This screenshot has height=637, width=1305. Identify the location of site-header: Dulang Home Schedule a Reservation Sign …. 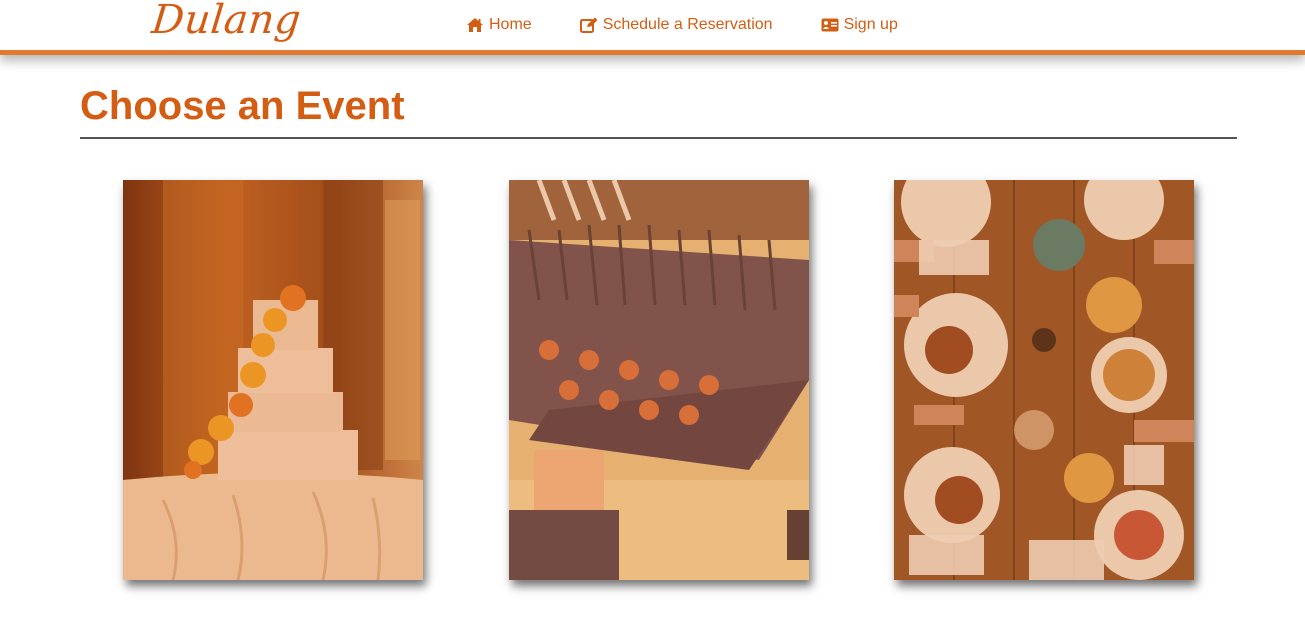
(652, 27).